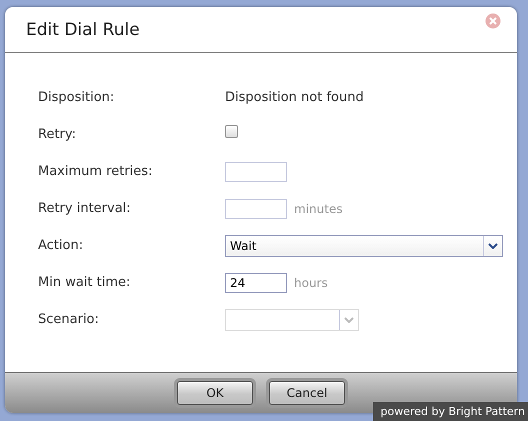 This screenshot has height=421, width=528. What do you see at coordinates (311, 283) in the screenshot?
I see `unit-label: hours` at bounding box center [311, 283].